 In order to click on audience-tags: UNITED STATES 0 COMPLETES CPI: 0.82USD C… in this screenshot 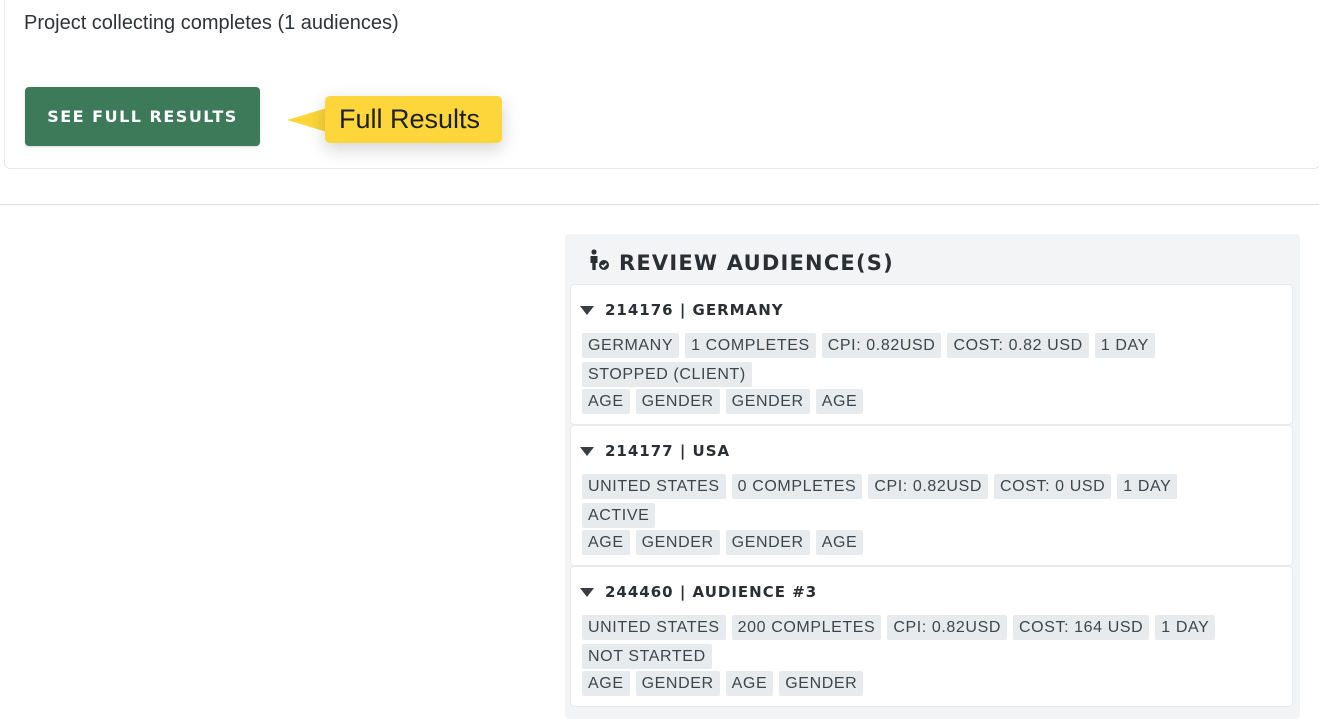, I will do `click(880, 486)`.